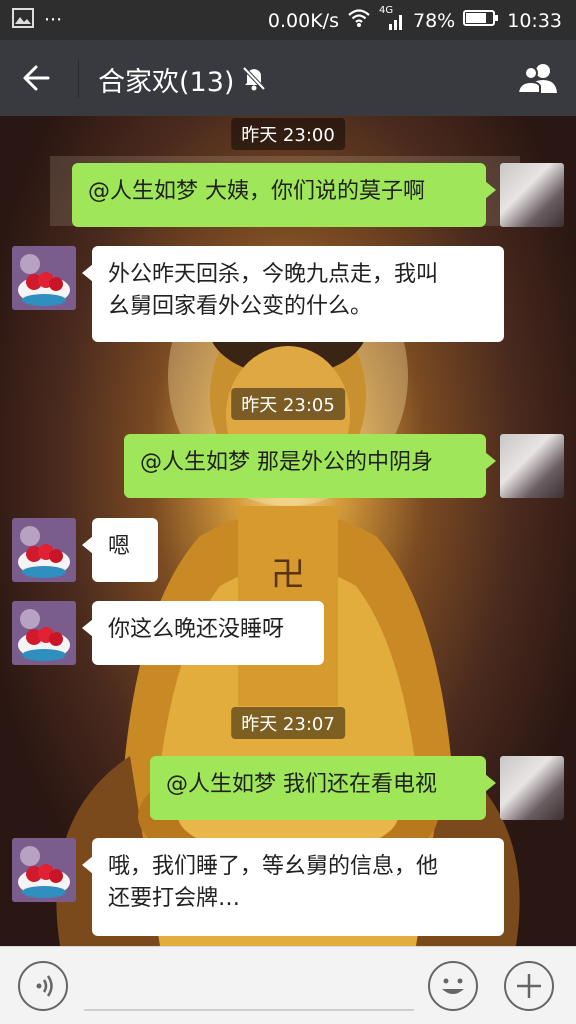  What do you see at coordinates (288, 575) in the screenshot?
I see `svg-text: 卍` at bounding box center [288, 575].